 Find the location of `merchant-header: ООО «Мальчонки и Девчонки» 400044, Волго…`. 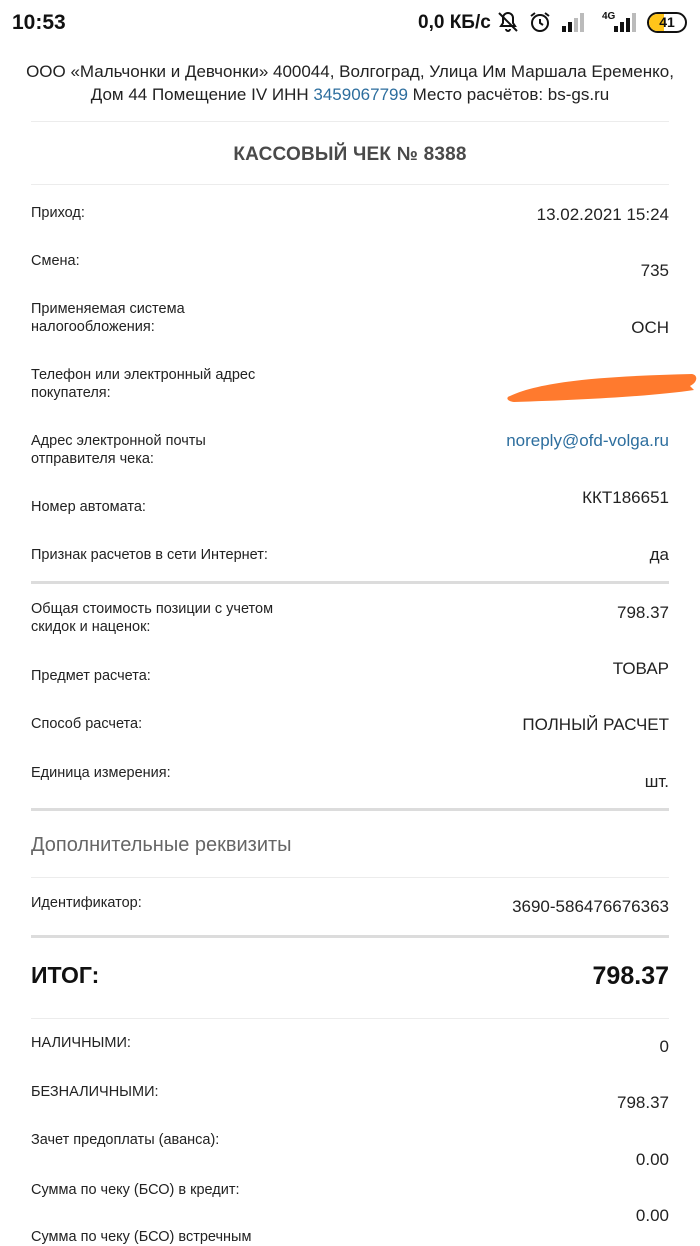

merchant-header: ООО «Мальчонки и Девчонки» 400044, Волго… is located at coordinates (350, 83).